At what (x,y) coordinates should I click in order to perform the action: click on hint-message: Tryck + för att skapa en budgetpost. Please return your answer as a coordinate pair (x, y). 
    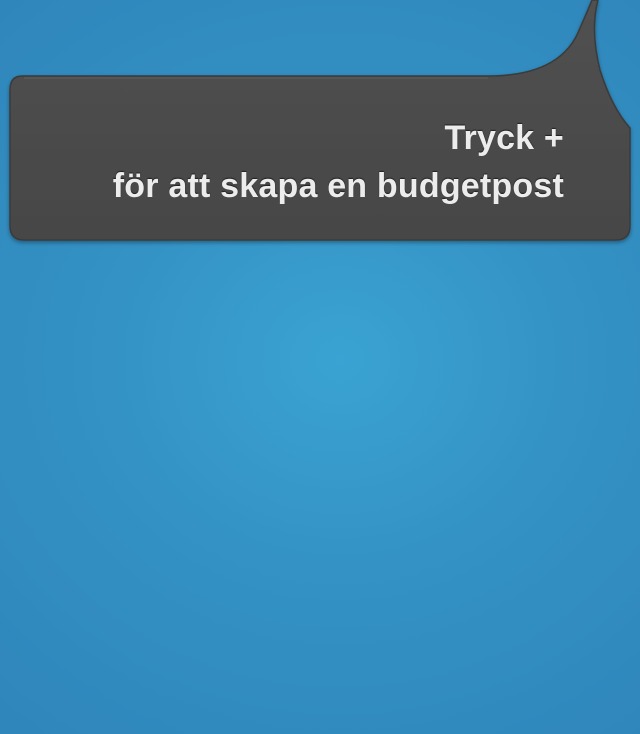
    Looking at the image, I should click on (284, 162).